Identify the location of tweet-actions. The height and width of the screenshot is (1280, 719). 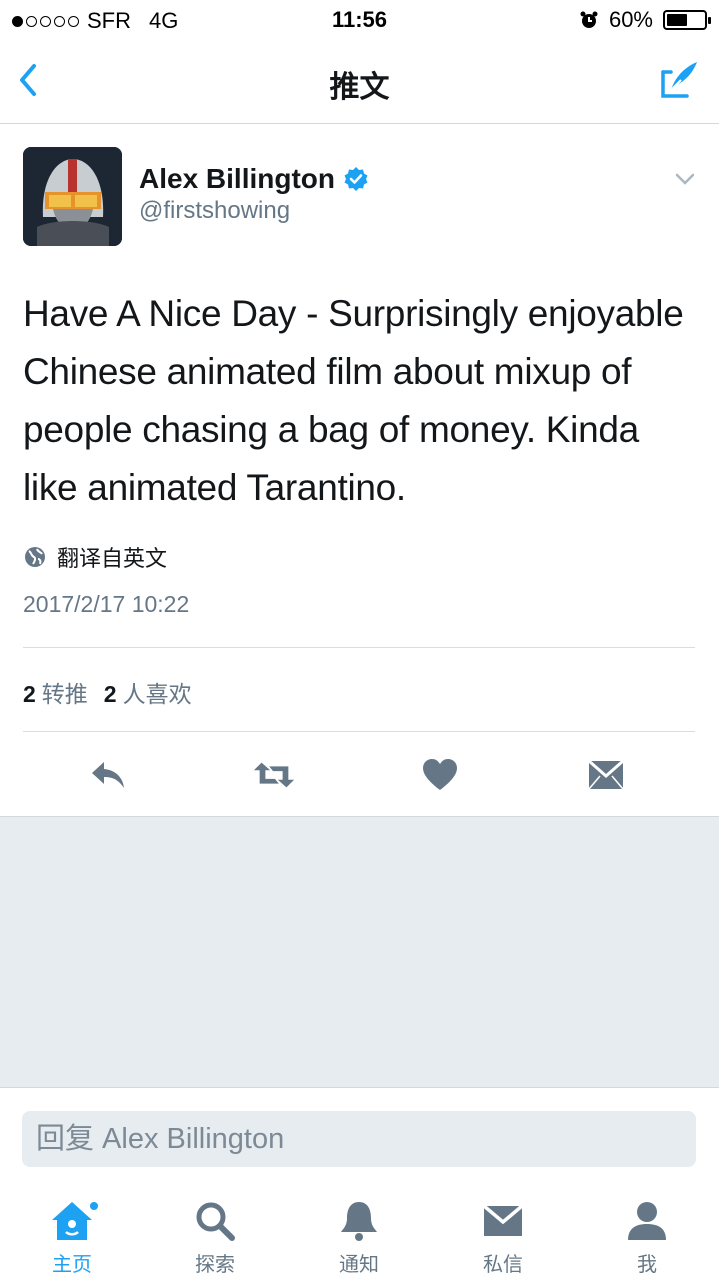
(359, 778).